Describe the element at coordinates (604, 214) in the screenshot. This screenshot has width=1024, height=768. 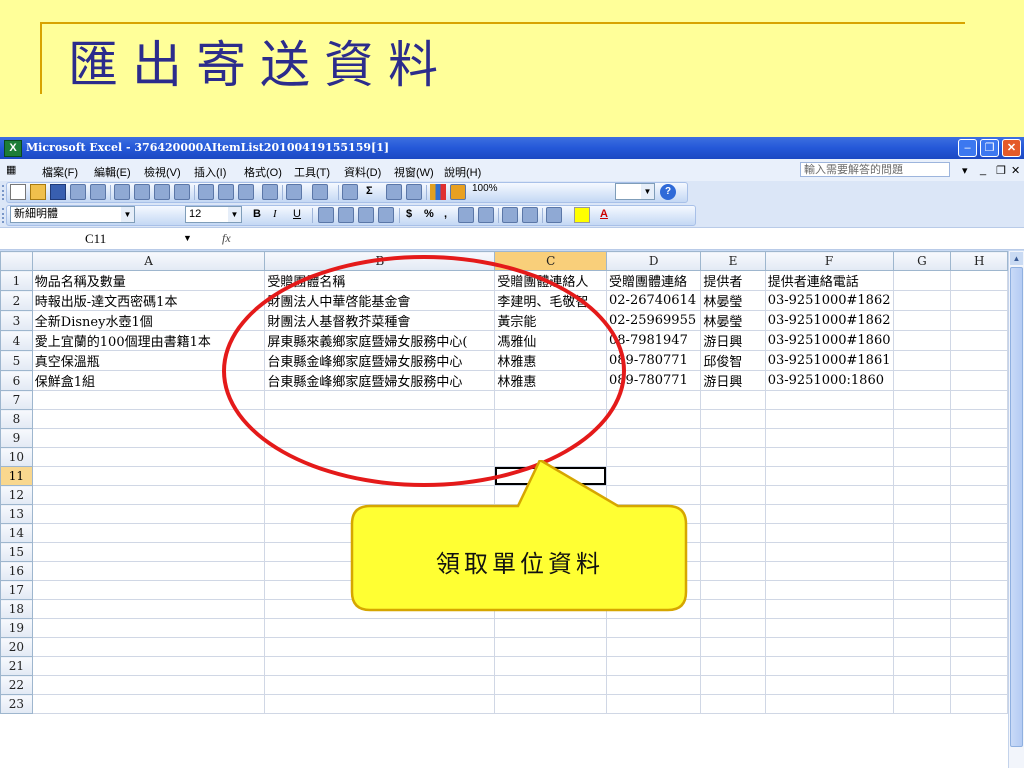
I see `font-color-icon: A` at that location.